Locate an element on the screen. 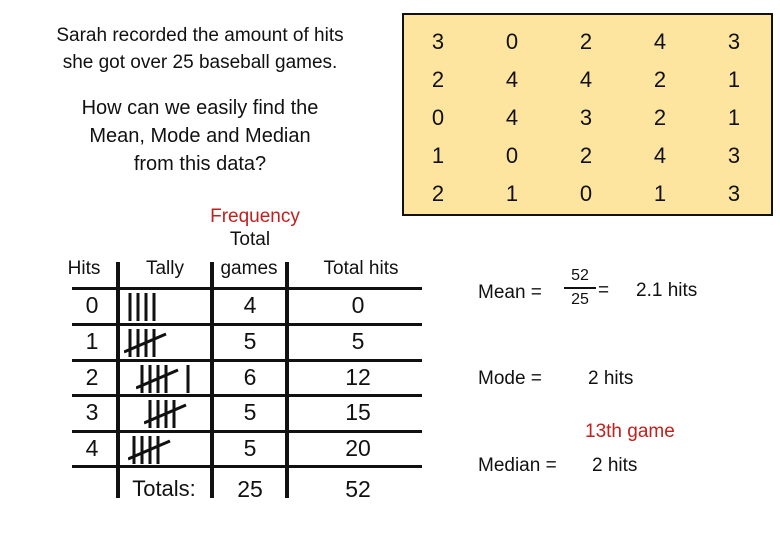 The image size is (780, 540). mean-value: 2.1 hits is located at coordinates (667, 290).